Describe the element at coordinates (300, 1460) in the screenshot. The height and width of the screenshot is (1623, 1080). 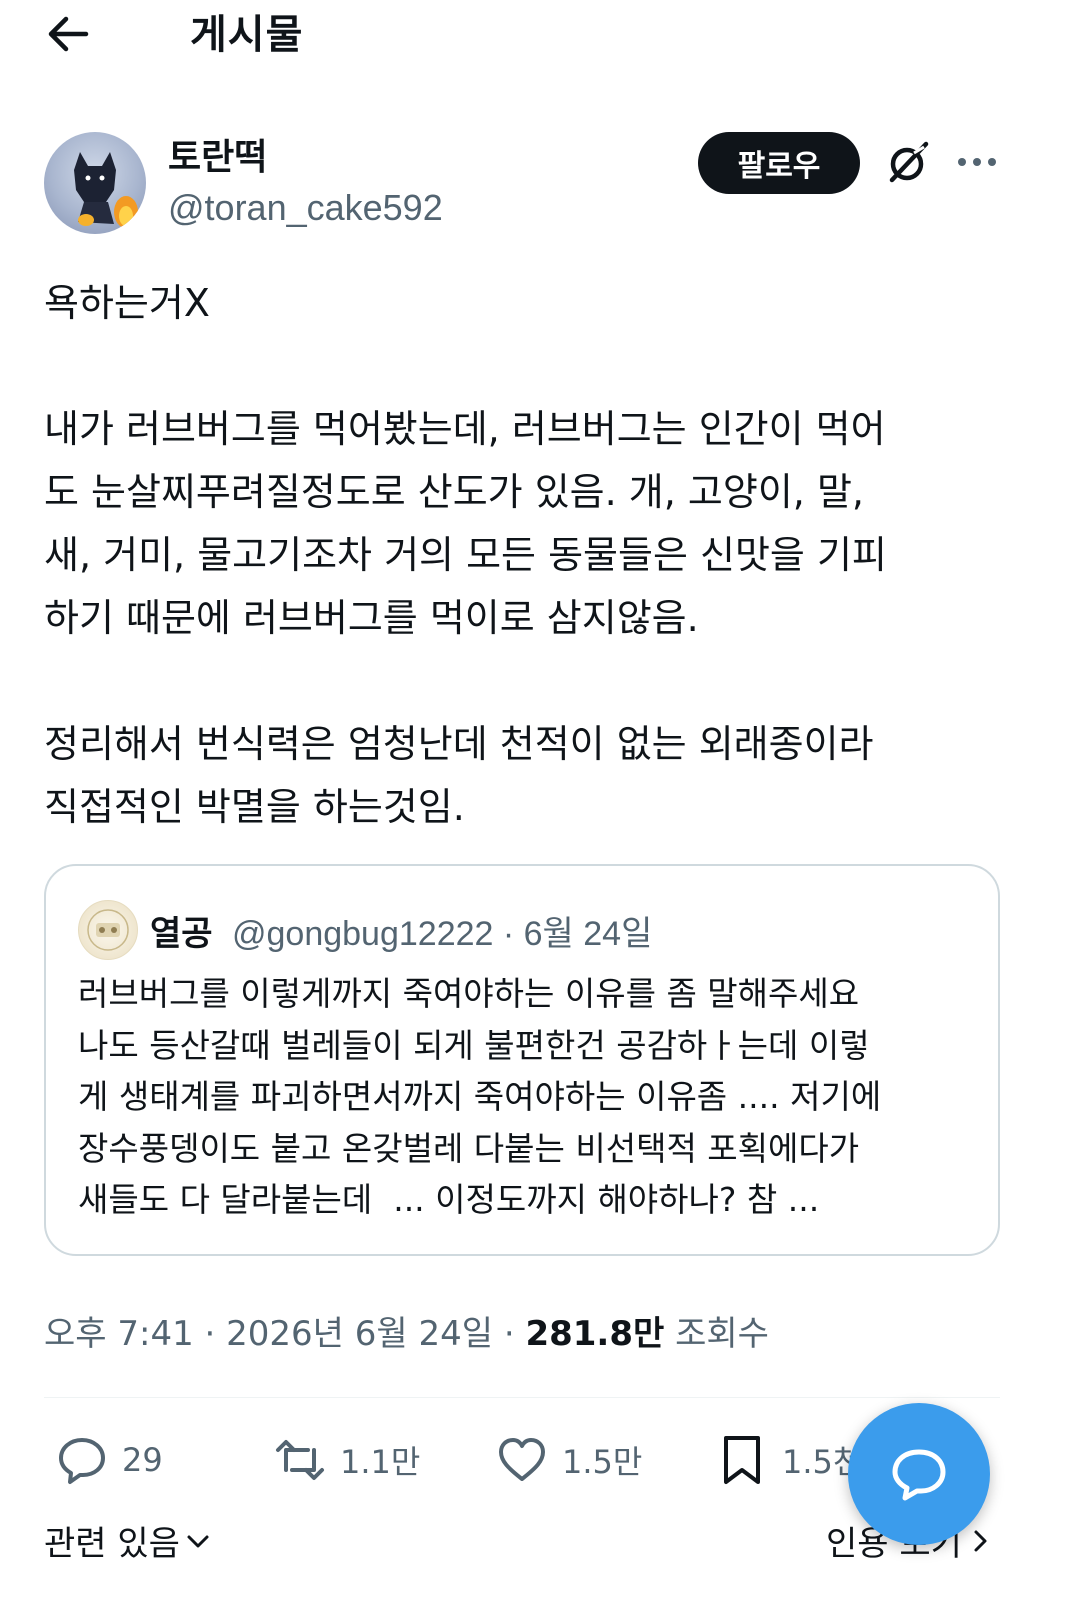
I see `repost-icon` at that location.